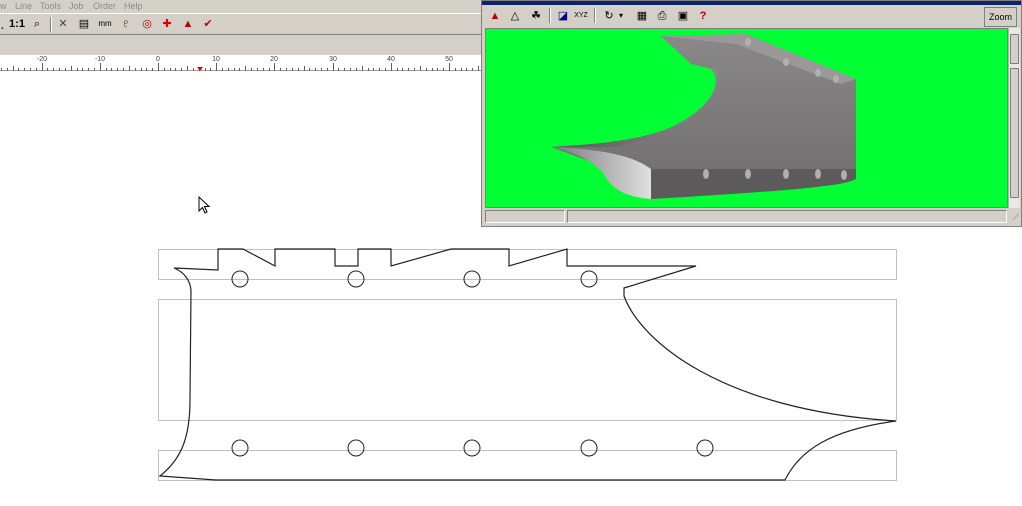  I want to click on zoom-1to1-icon: 1:1, so click(17, 24).